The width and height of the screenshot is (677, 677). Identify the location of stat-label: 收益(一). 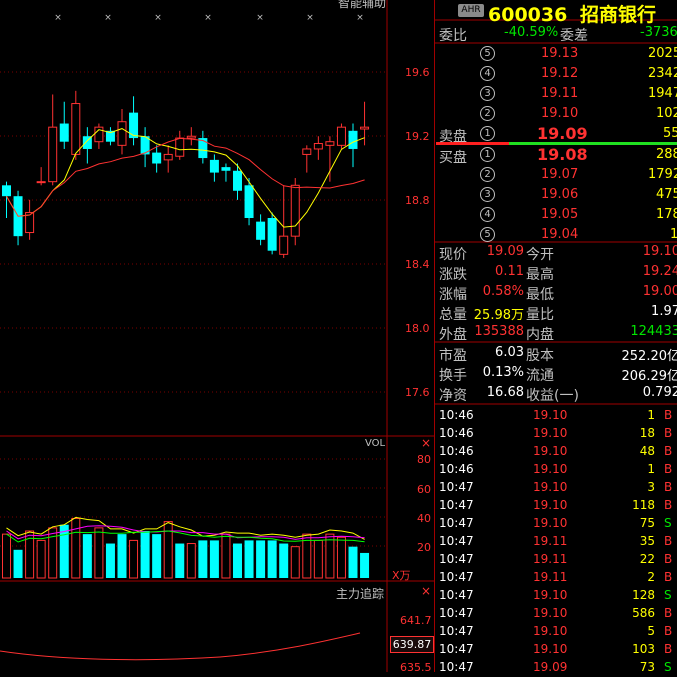
(552, 395).